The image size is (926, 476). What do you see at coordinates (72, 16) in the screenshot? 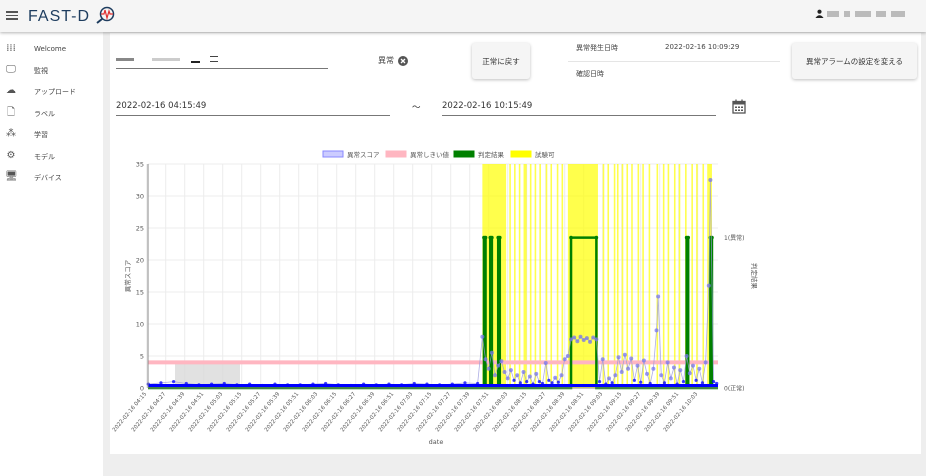
I see `app-logo: FAST-D` at bounding box center [72, 16].